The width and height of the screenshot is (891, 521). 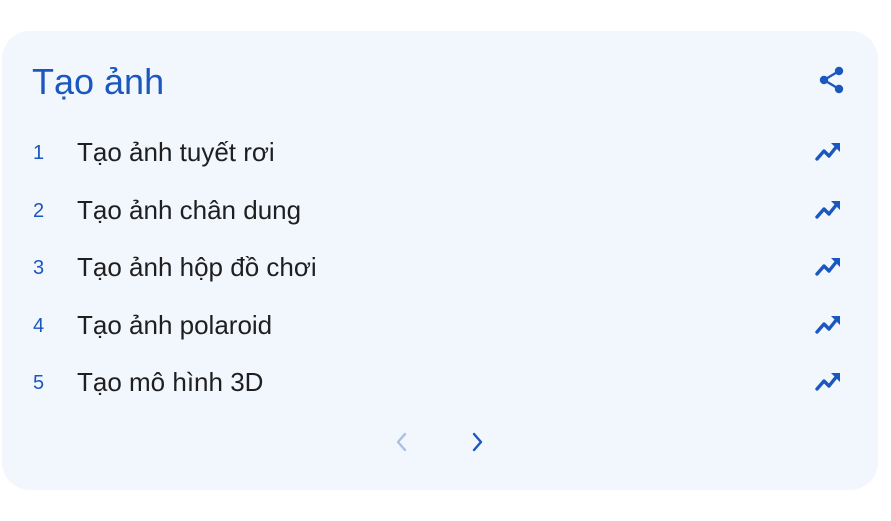 I want to click on item-label: Tạo ảnh hộp đồ chơi, so click(x=197, y=267).